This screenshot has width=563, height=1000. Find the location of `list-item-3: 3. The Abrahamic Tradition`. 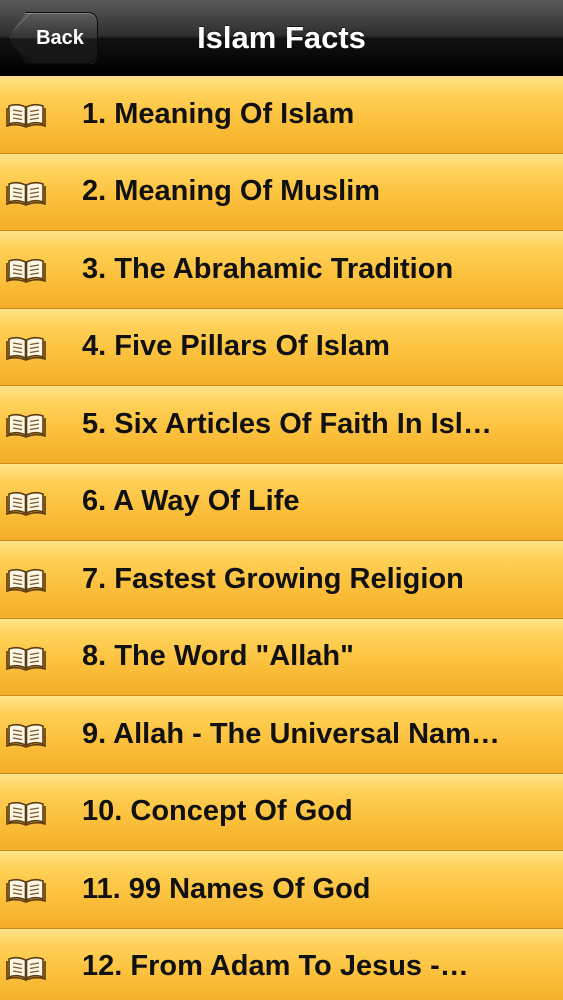

list-item-3: 3. The Abrahamic Tradition is located at coordinates (281, 270).